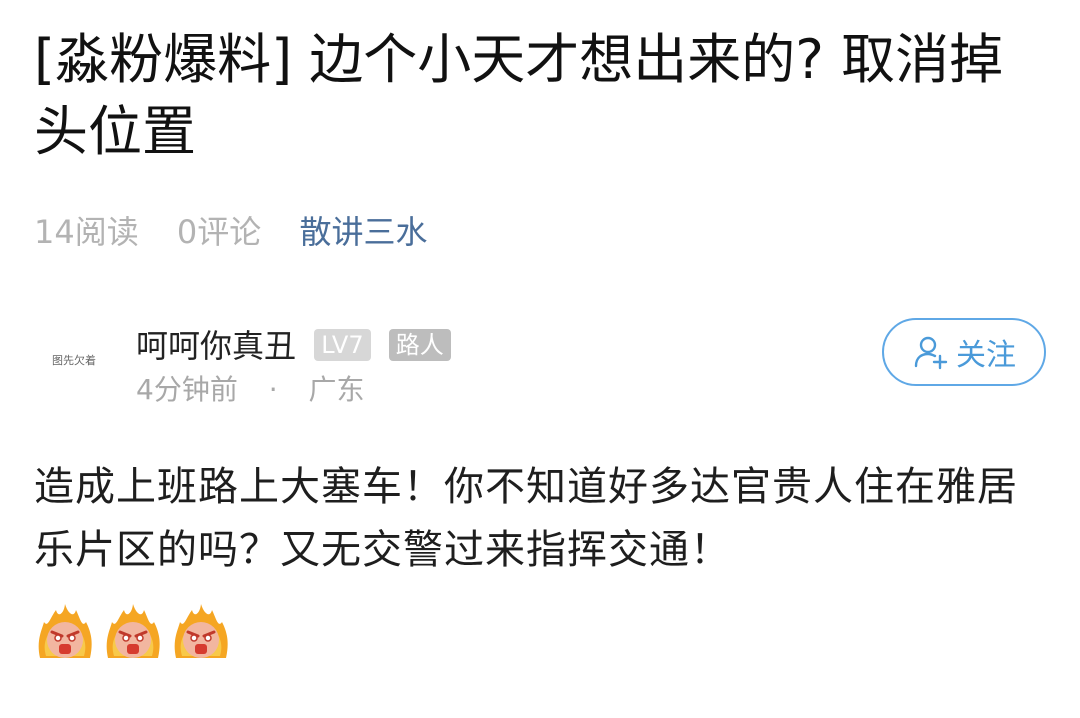  Describe the element at coordinates (86, 232) in the screenshot. I see `read-count: 14阅读` at that location.